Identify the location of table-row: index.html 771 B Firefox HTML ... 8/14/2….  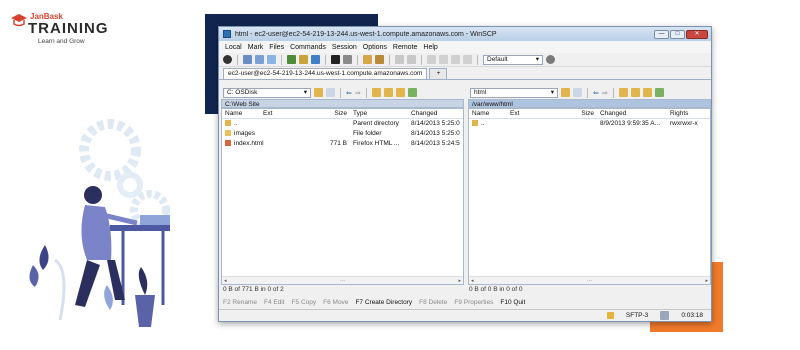
(342, 144).